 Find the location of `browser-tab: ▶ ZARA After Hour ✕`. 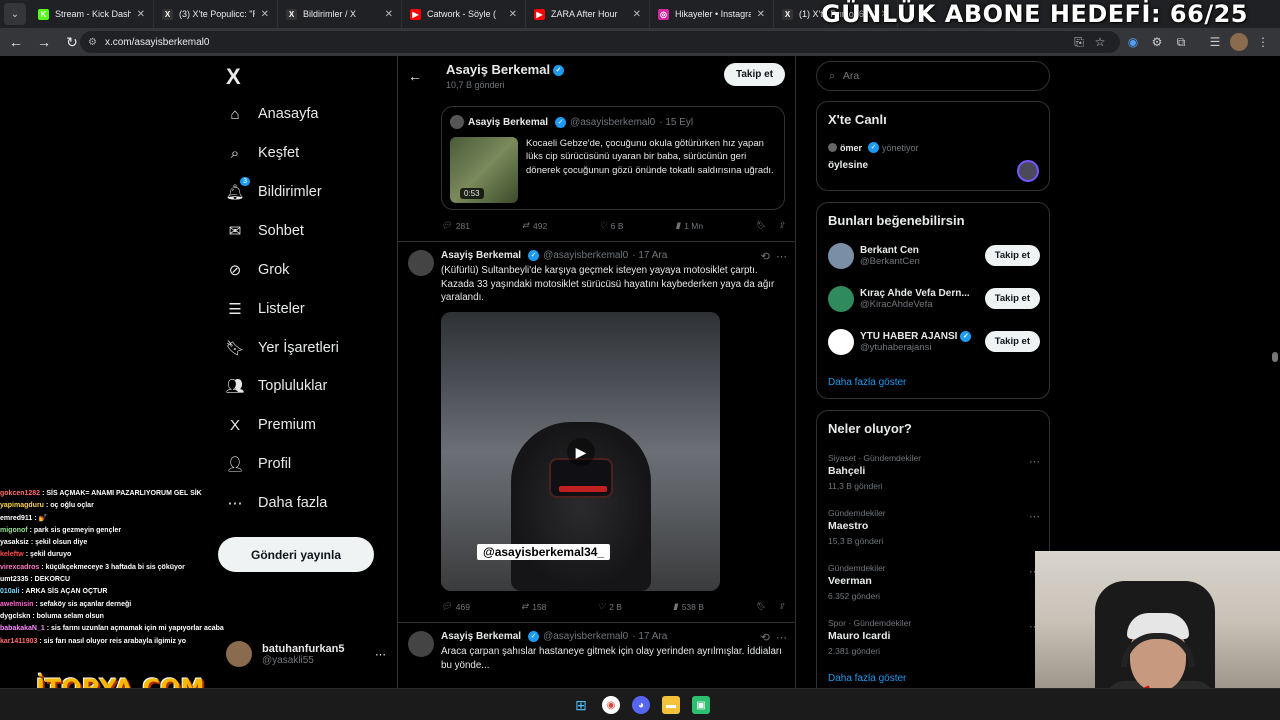

browser-tab: ▶ ZARA After Hour ✕ is located at coordinates (588, 14).